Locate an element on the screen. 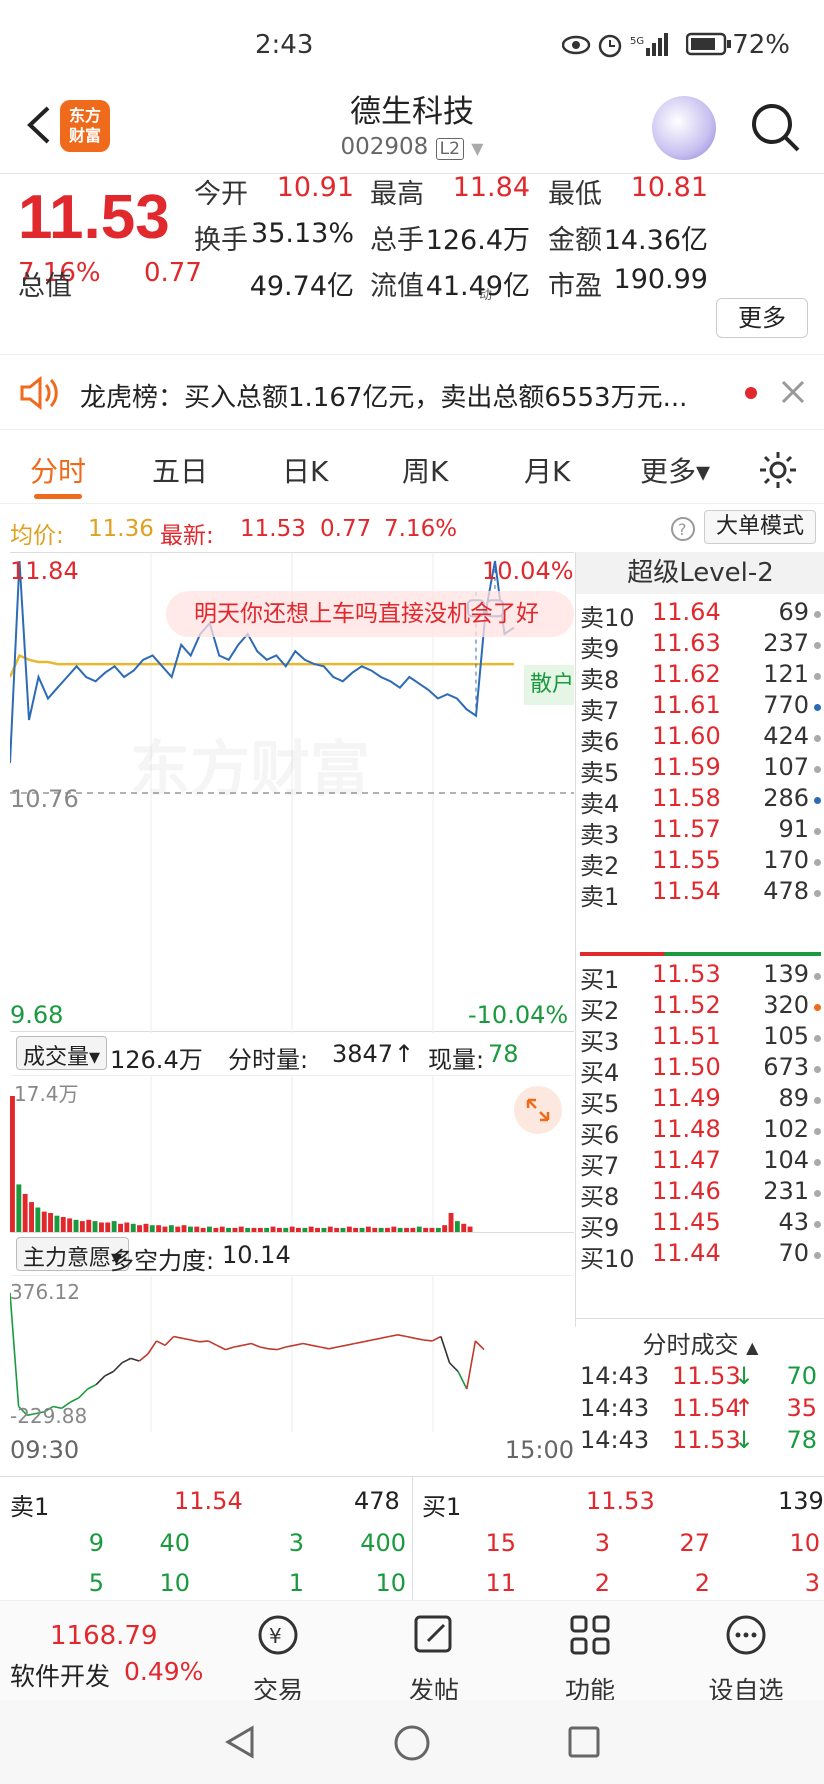  field-value-volume: 126.4万 is located at coordinates (477, 240).